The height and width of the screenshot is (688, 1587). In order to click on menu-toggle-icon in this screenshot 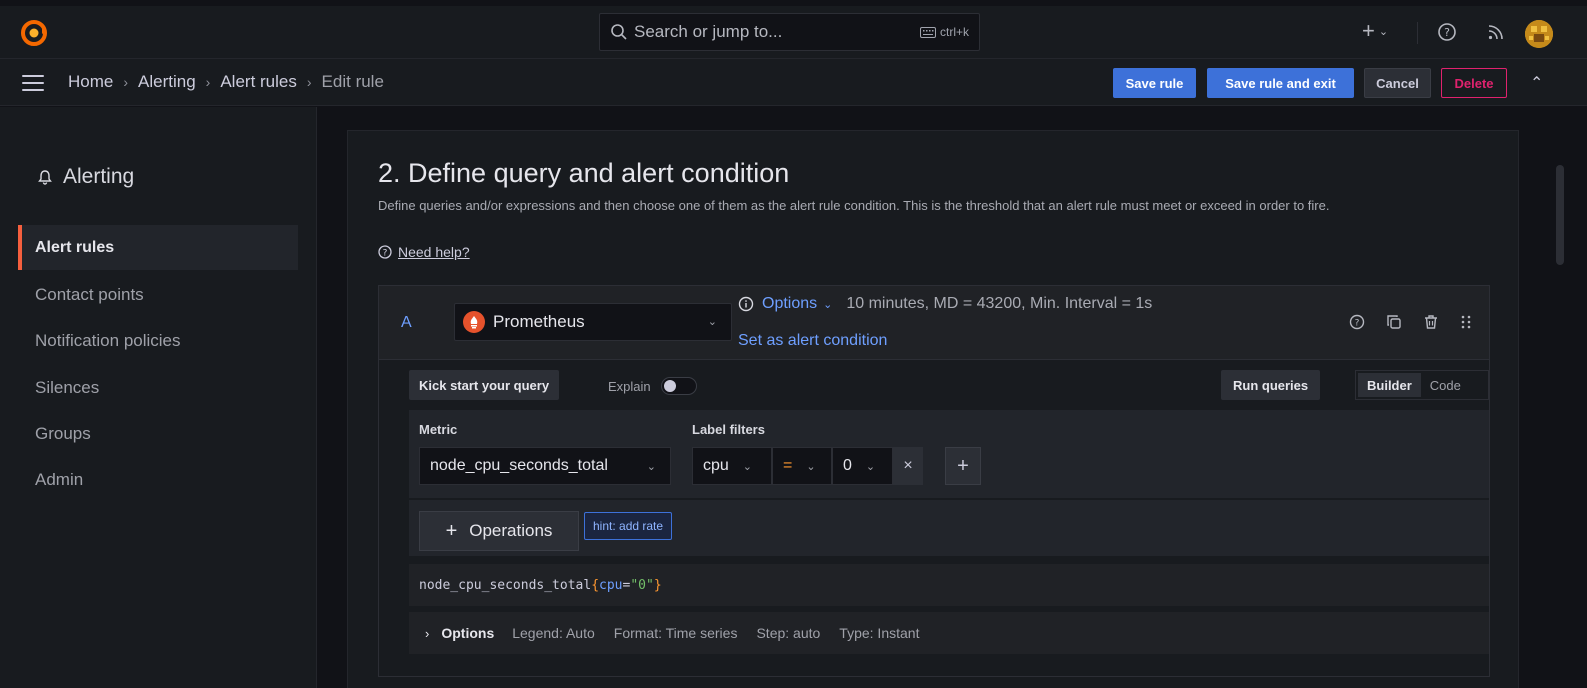, I will do `click(33, 83)`.